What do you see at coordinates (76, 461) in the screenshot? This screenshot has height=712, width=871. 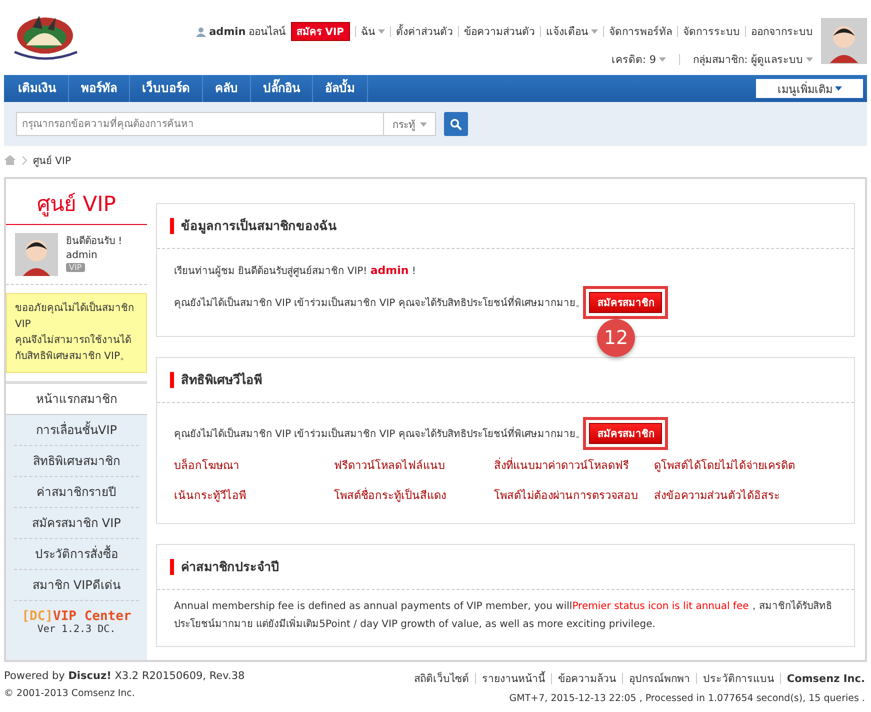 I see `sidebar-item: สิทธิพิเศษสมาชิก` at bounding box center [76, 461].